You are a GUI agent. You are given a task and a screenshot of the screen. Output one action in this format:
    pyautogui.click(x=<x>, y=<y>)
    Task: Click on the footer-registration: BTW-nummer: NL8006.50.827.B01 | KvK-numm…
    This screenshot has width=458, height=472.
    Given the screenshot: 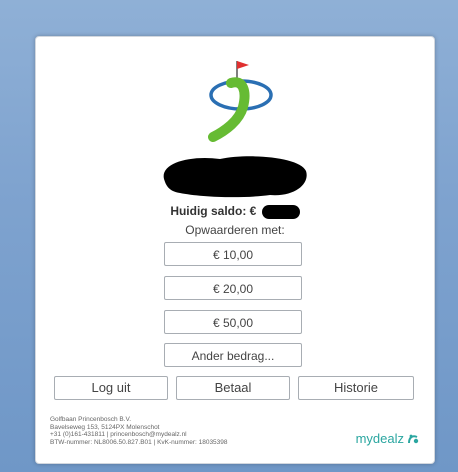 What is the action you would take?
    pyautogui.click(x=139, y=442)
    